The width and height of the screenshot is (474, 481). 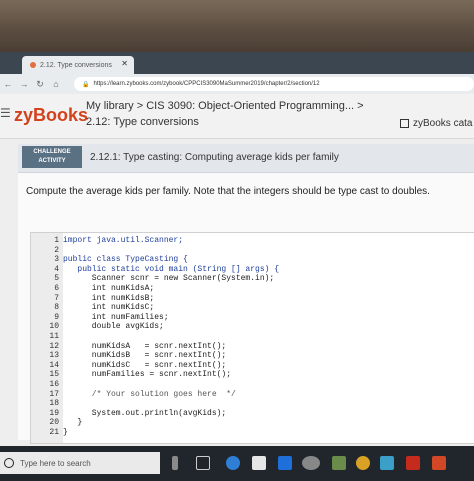 I want to click on code-line: 15 numFamilies = scnr.nextInt();, so click(x=155, y=375).